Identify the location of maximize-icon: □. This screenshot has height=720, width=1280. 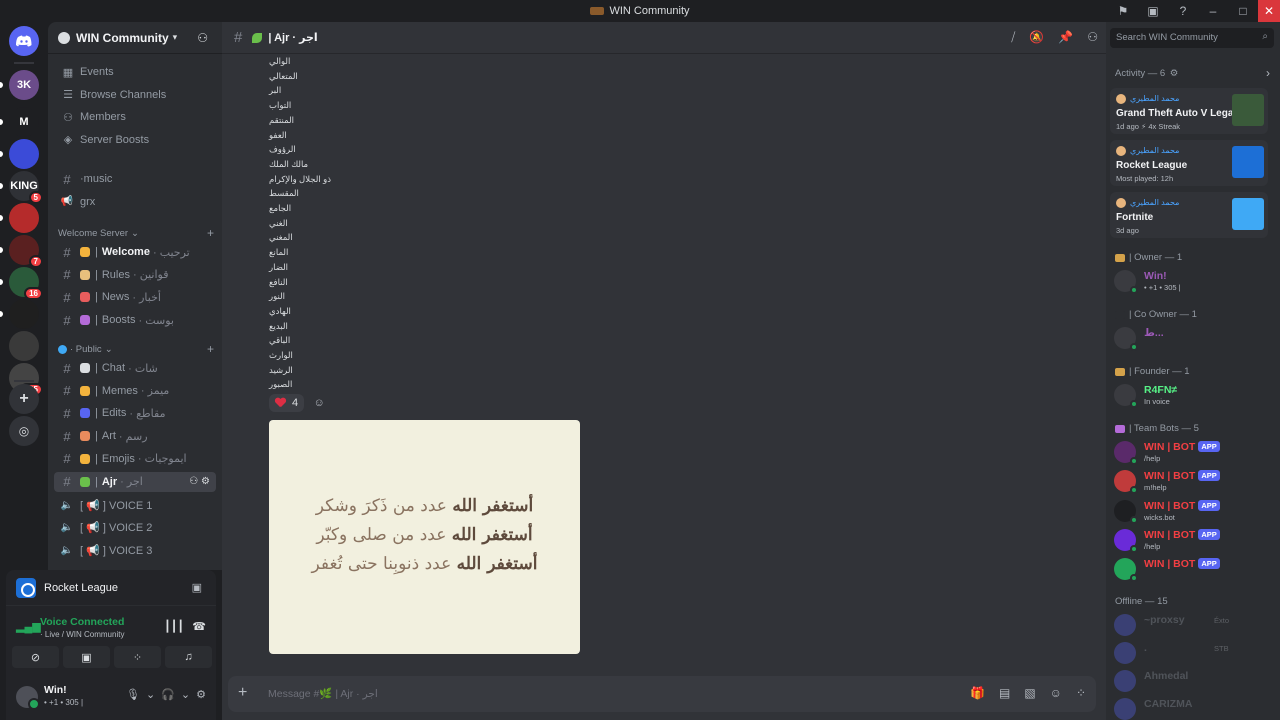
(1243, 11).